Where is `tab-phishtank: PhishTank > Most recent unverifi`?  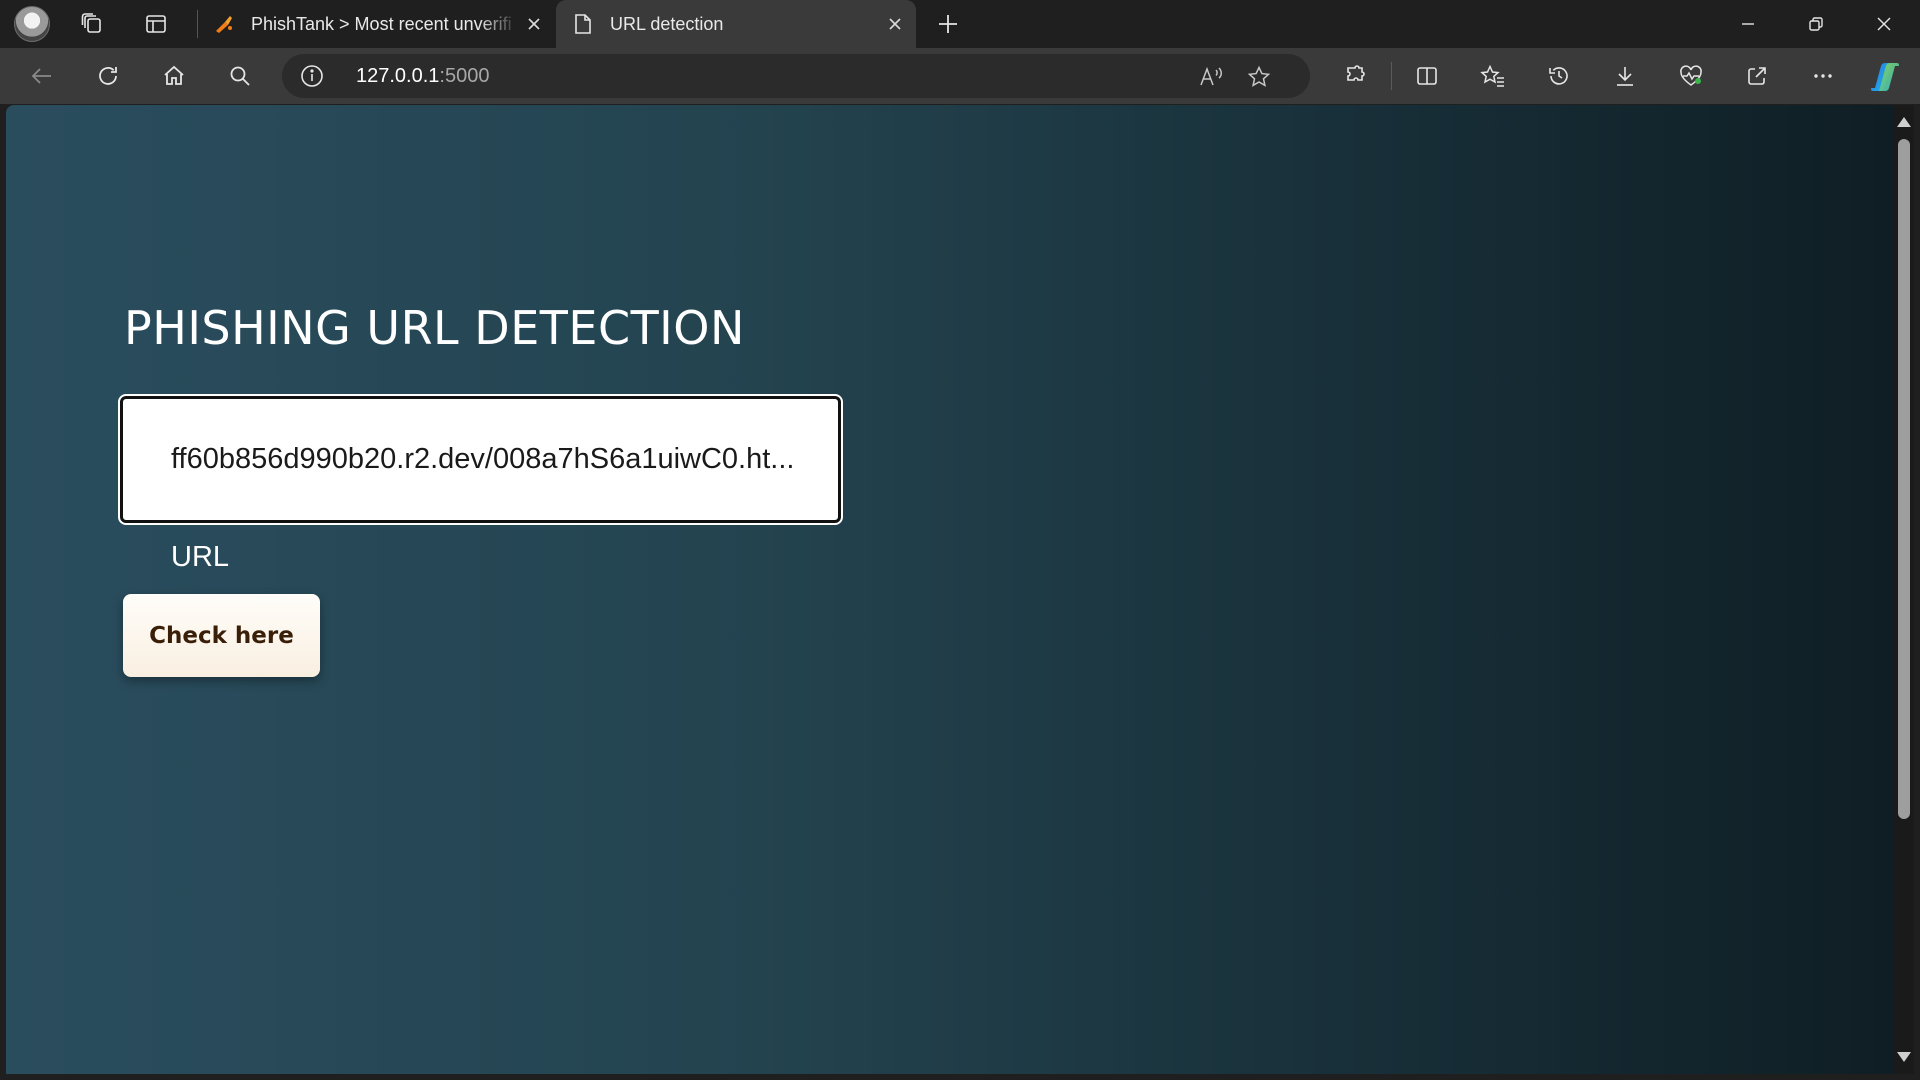
tab-phishtank: PhishTank > Most recent unverifi is located at coordinates (380, 24).